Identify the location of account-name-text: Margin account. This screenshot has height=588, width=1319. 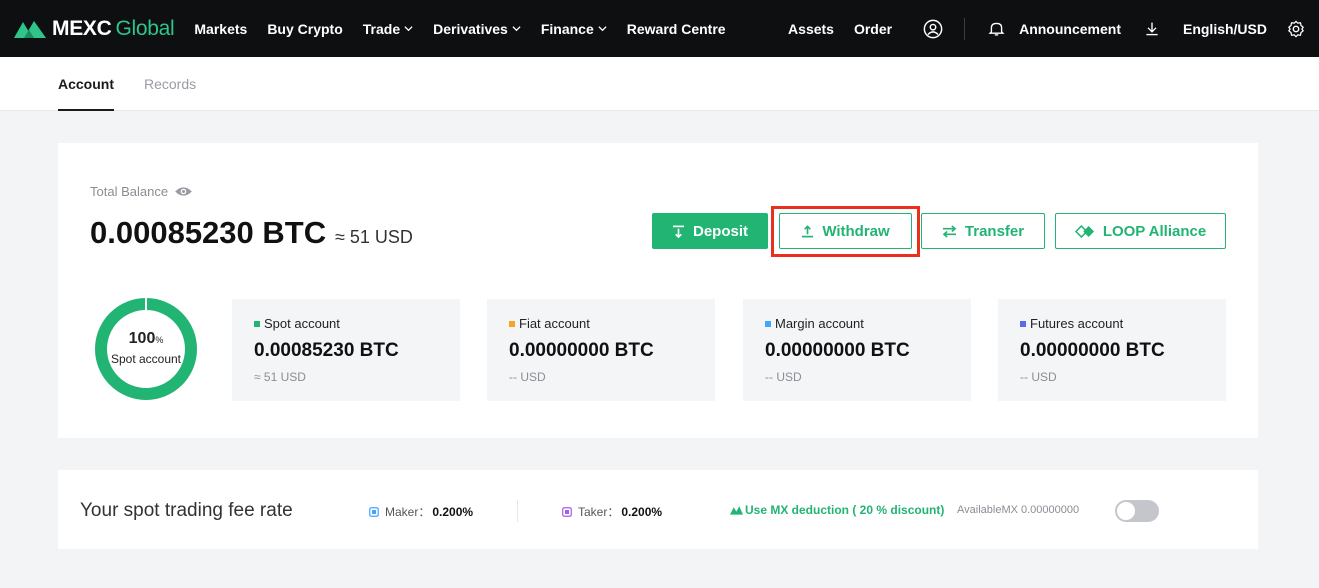
(819, 323).